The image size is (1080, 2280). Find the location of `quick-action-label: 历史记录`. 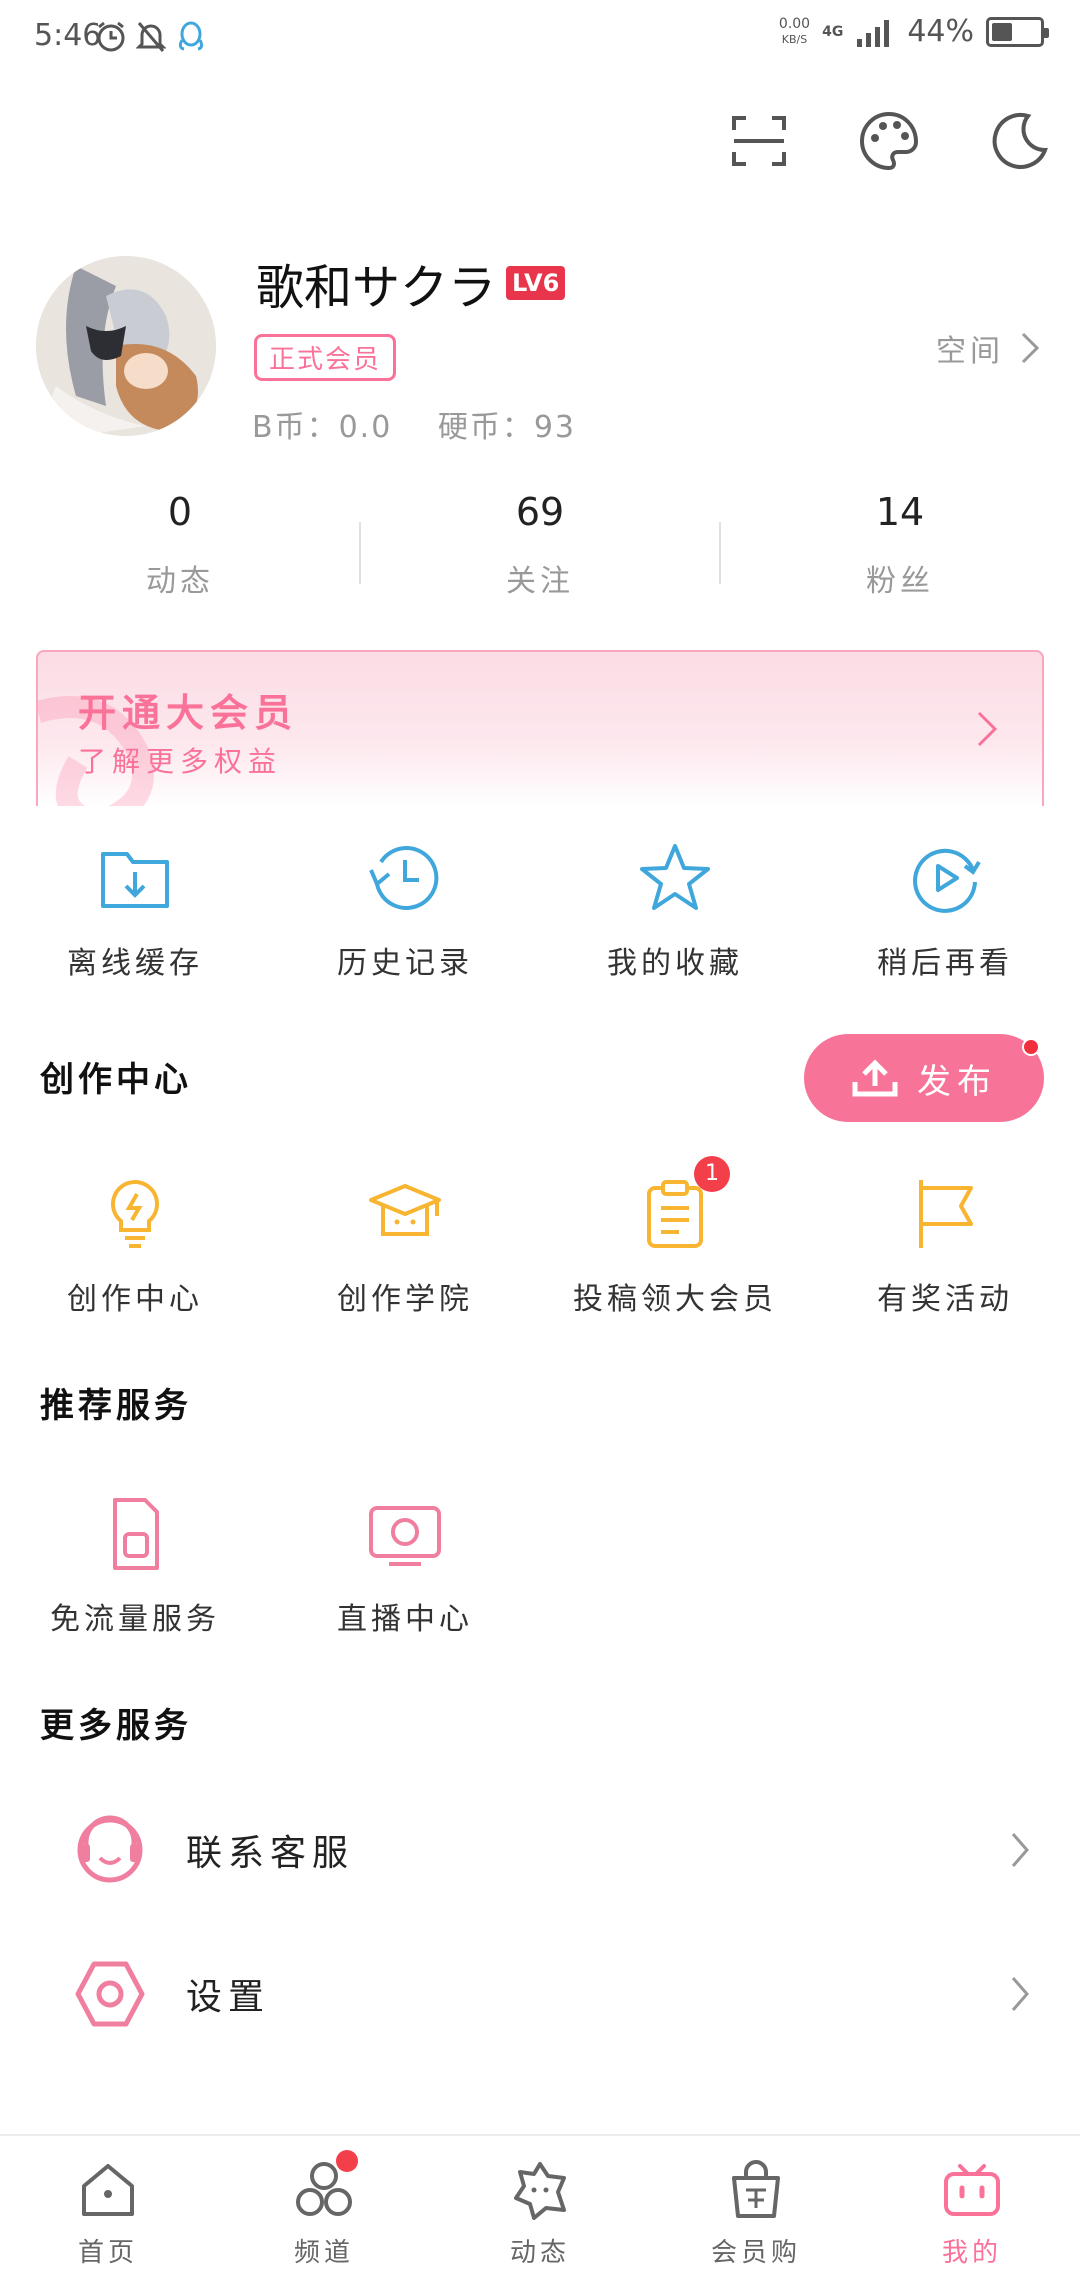

quick-action-label: 历史记录 is located at coordinates (405, 963).